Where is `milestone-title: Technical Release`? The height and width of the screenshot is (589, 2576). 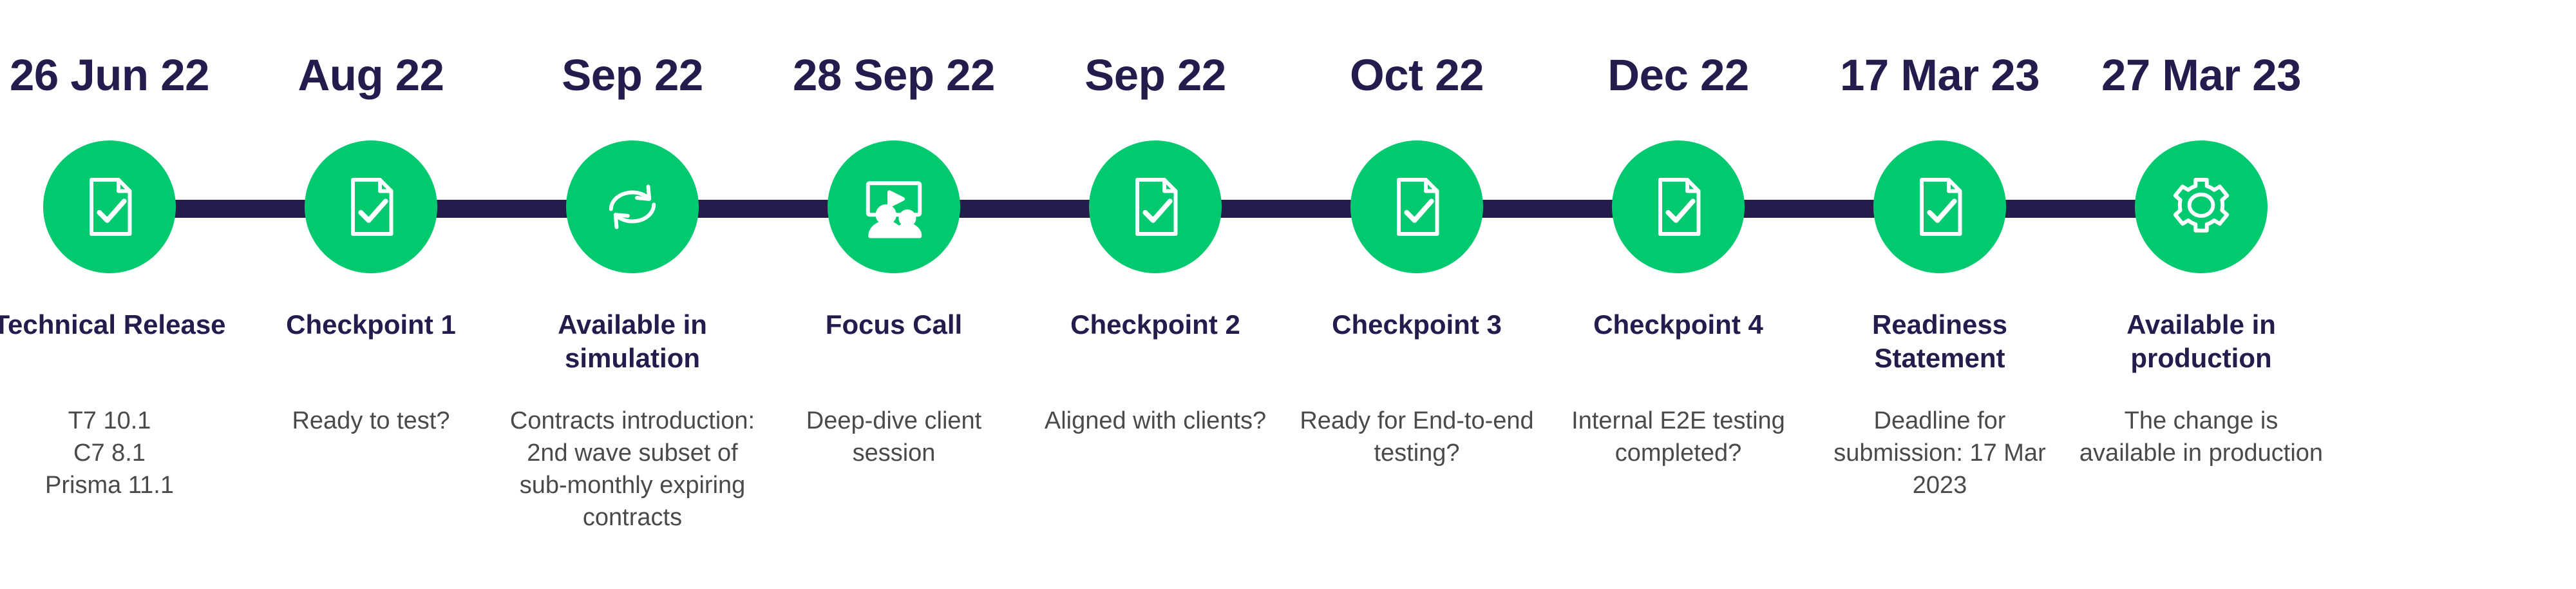
milestone-title: Technical Release is located at coordinates (113, 324).